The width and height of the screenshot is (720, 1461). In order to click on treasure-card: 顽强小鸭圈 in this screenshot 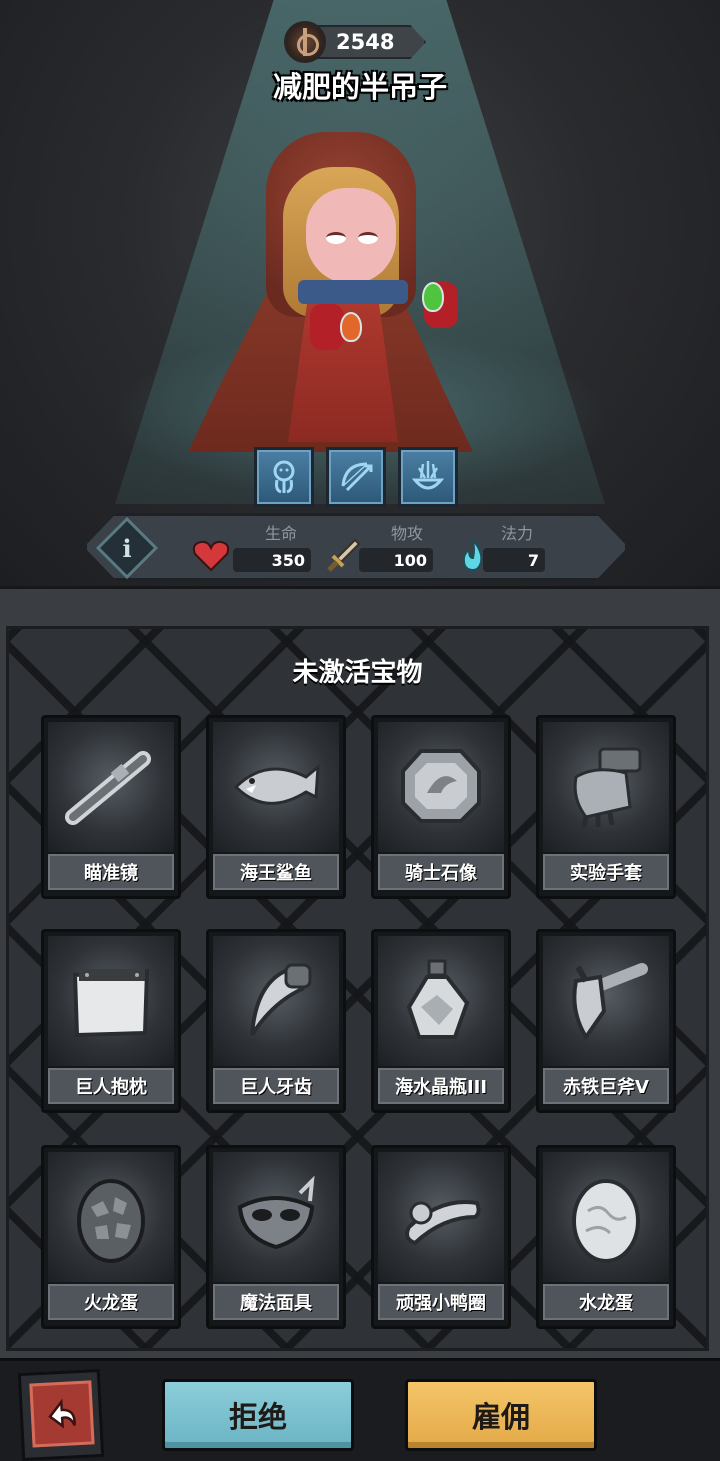, I will do `click(441, 1237)`.